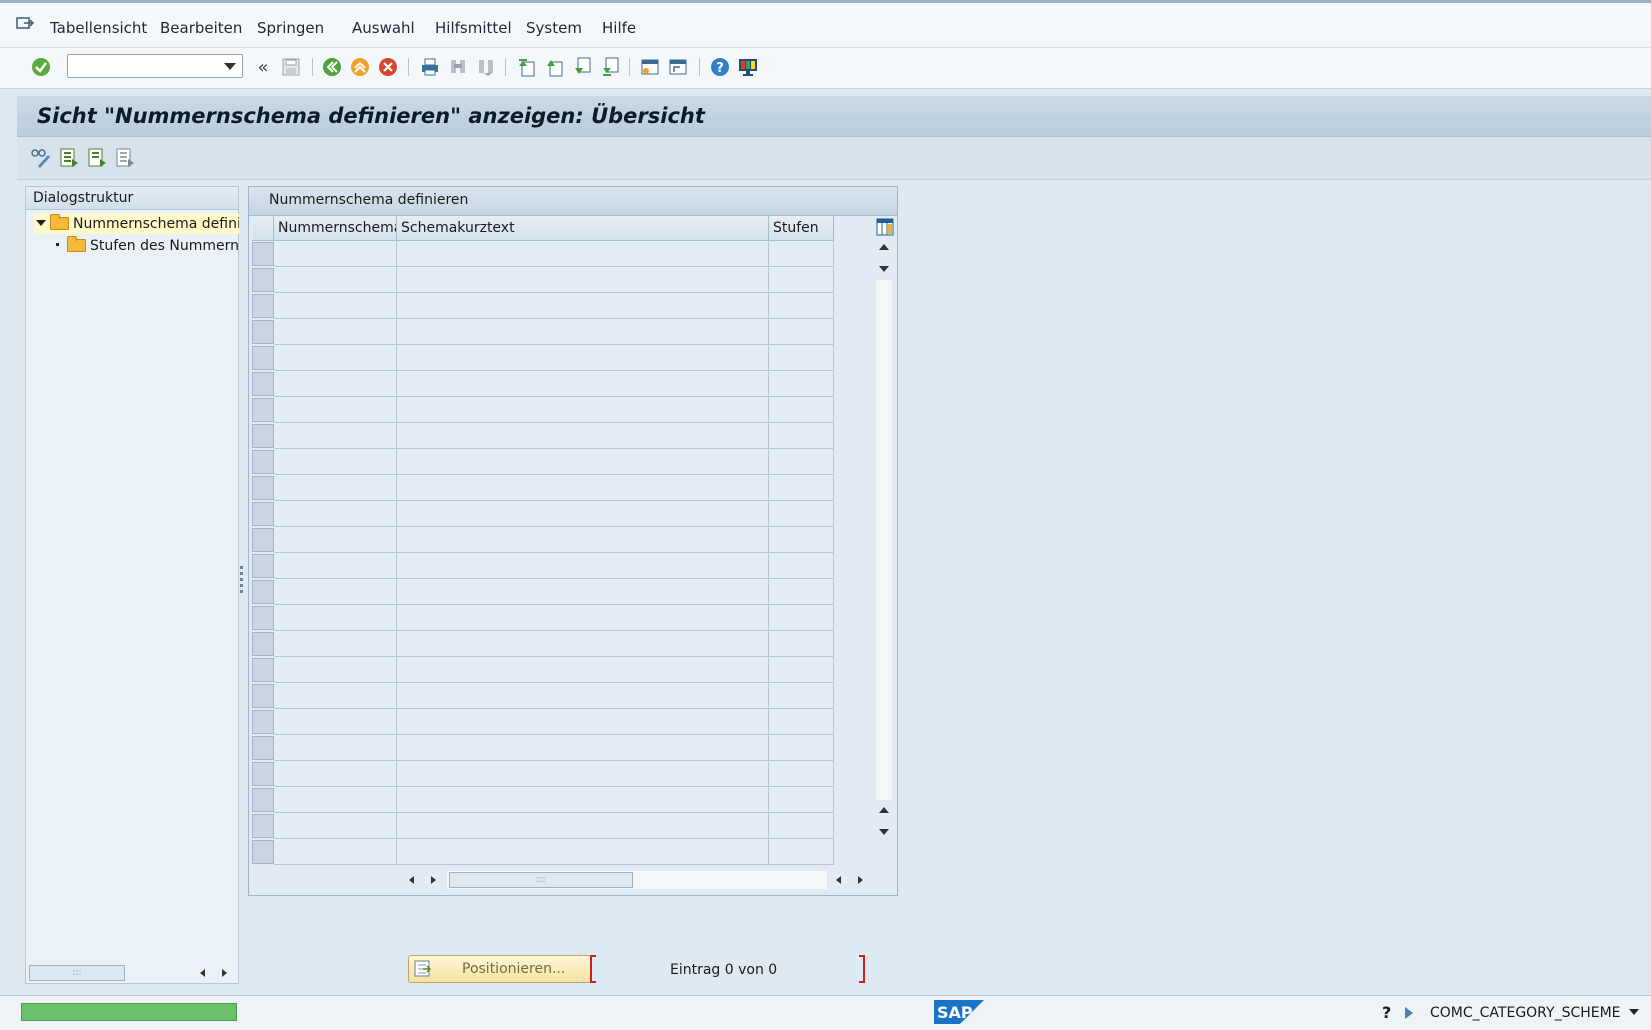 The width and height of the screenshot is (1651, 1030). I want to click on back-icon, so click(332, 67).